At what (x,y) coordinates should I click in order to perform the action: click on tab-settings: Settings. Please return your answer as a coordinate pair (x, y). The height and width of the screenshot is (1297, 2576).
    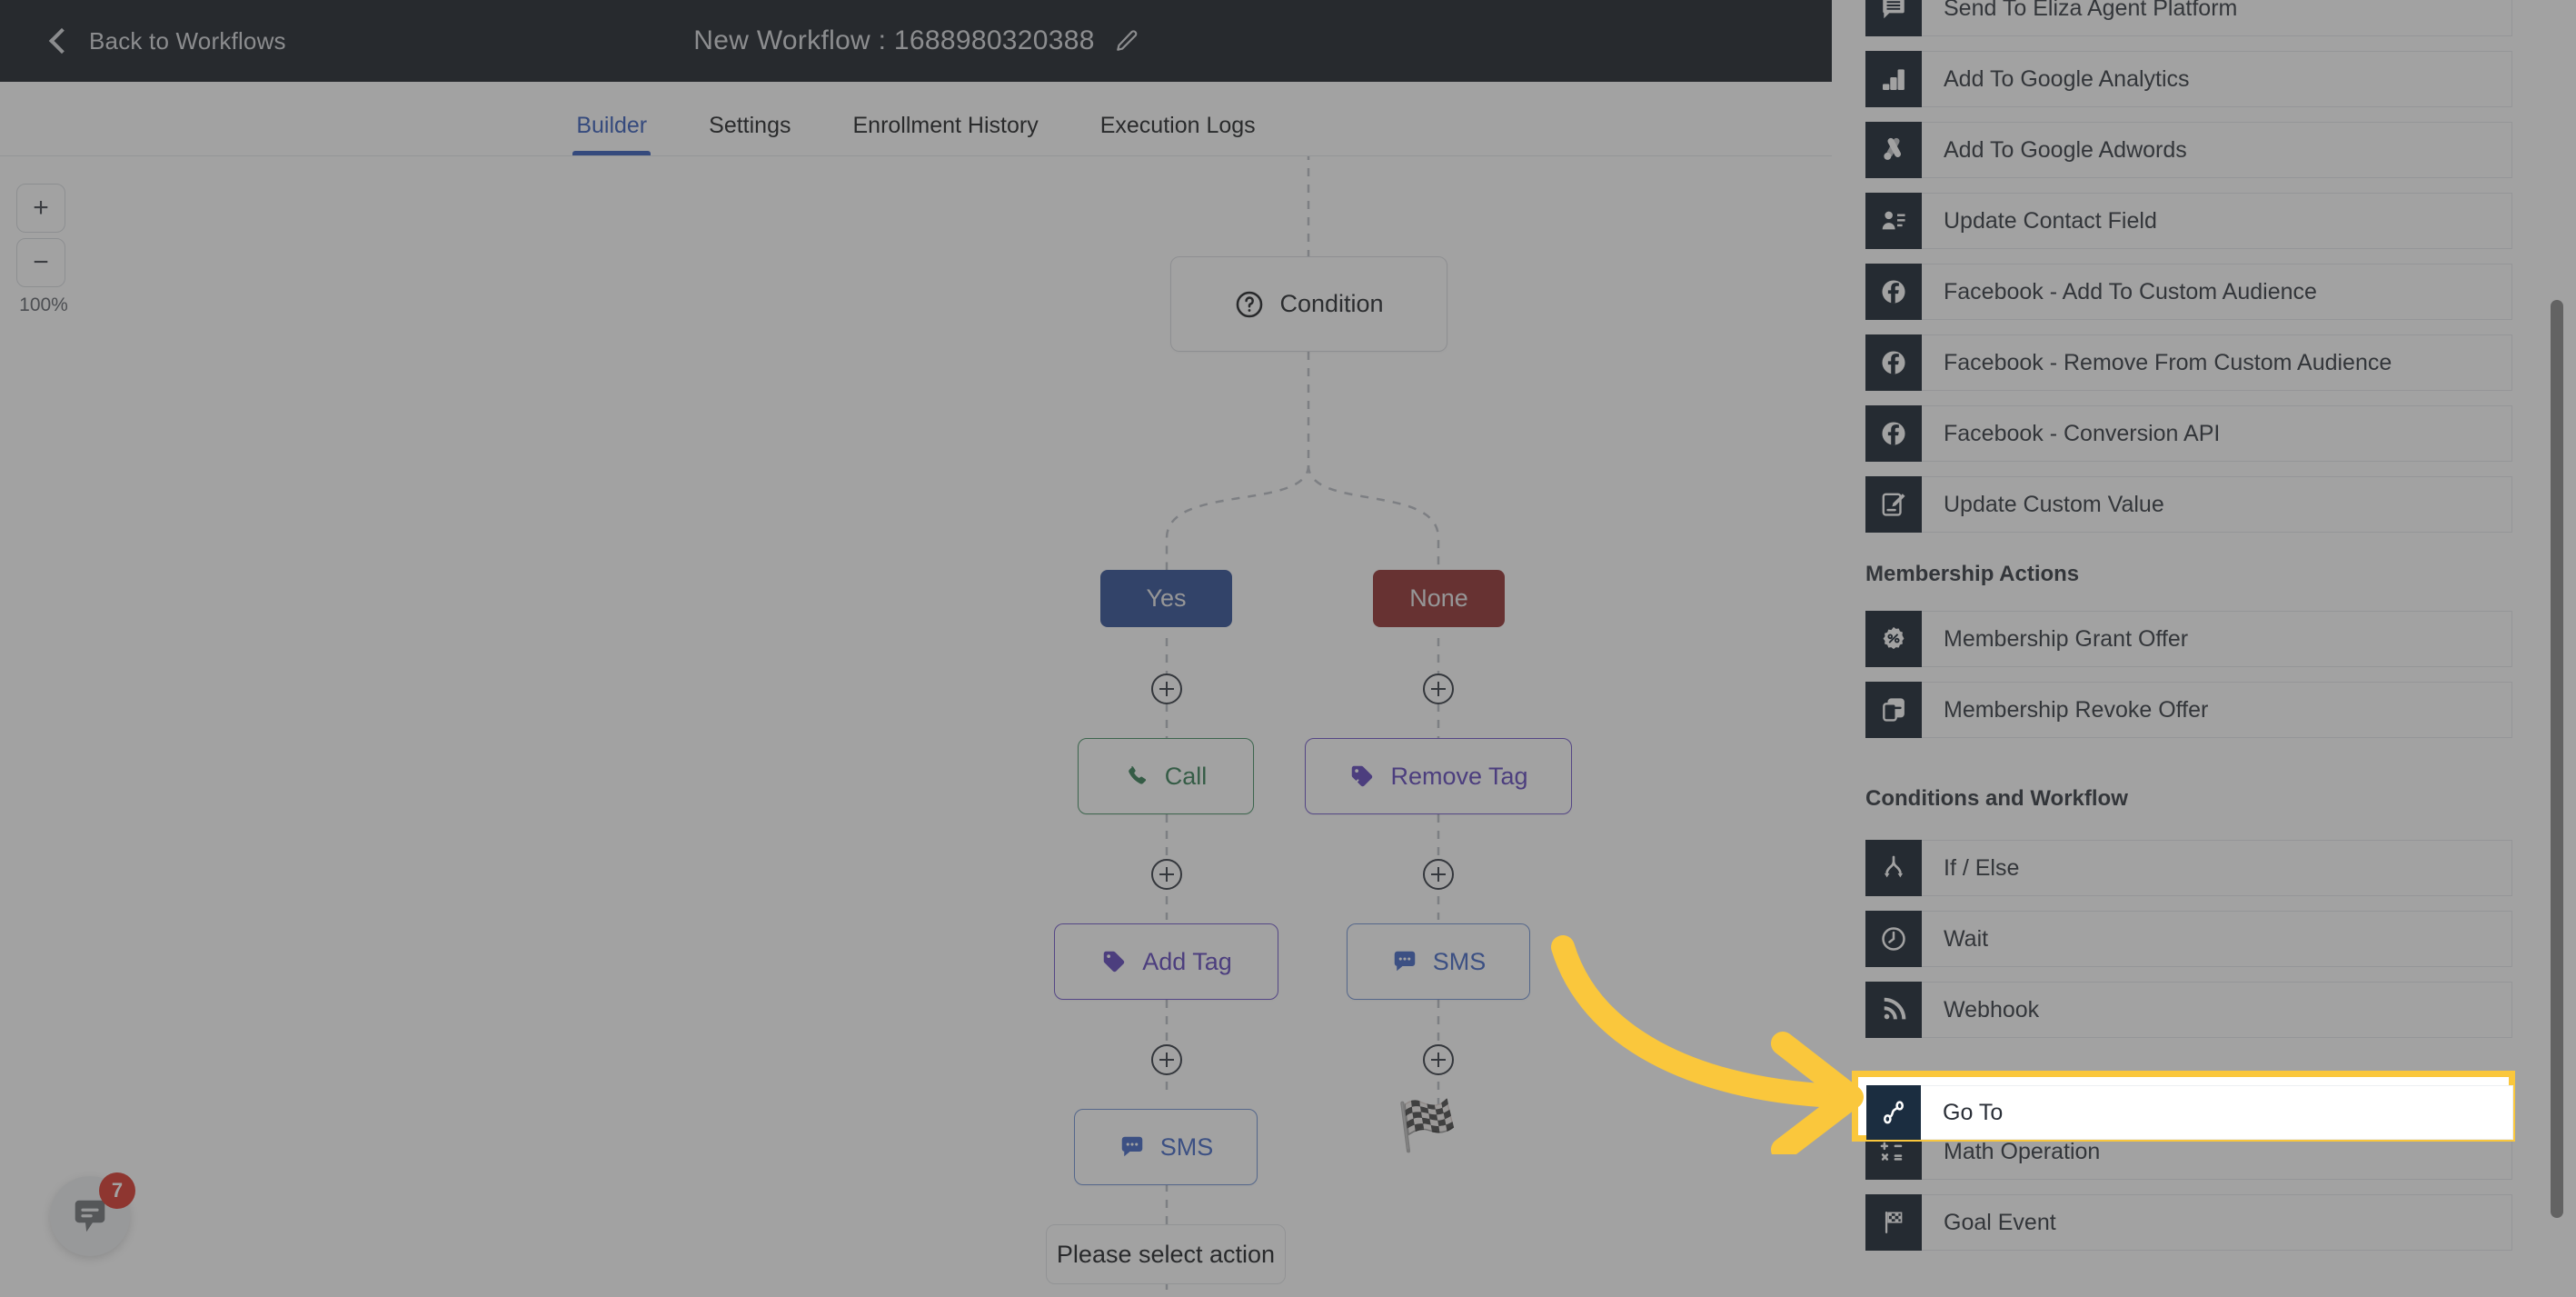
    Looking at the image, I should click on (749, 134).